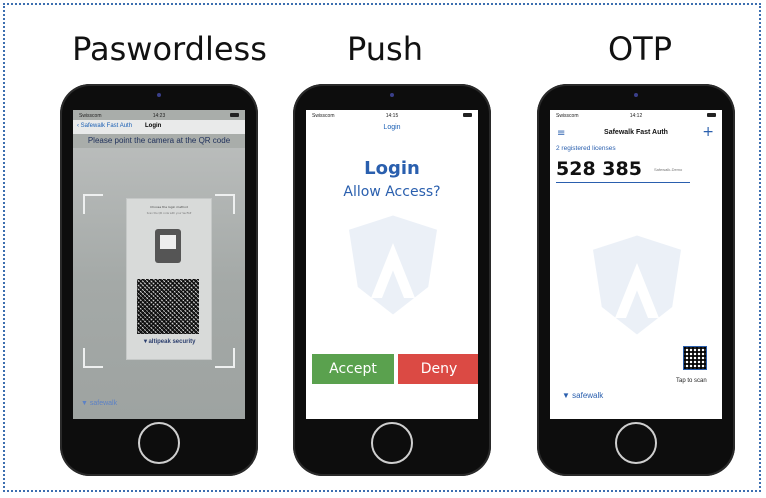  I want to click on license-label: Safewalk-Demo, so click(668, 169).